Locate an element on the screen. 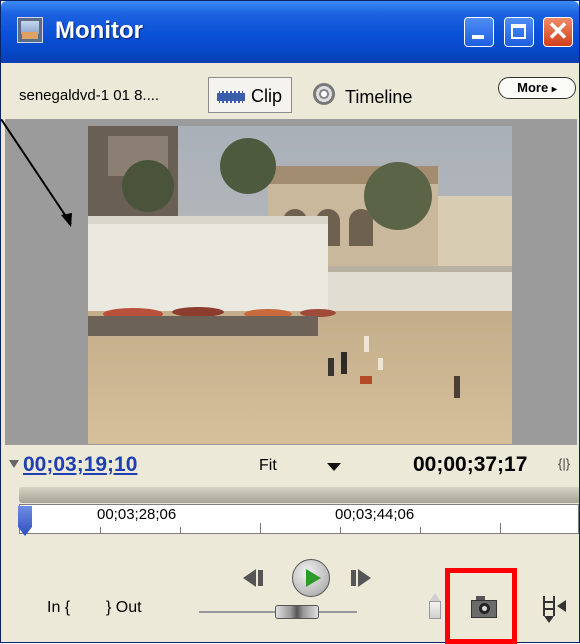 Image resolution: width=580 pixels, height=644 pixels. step-forward-icon is located at coordinates (364, 578).